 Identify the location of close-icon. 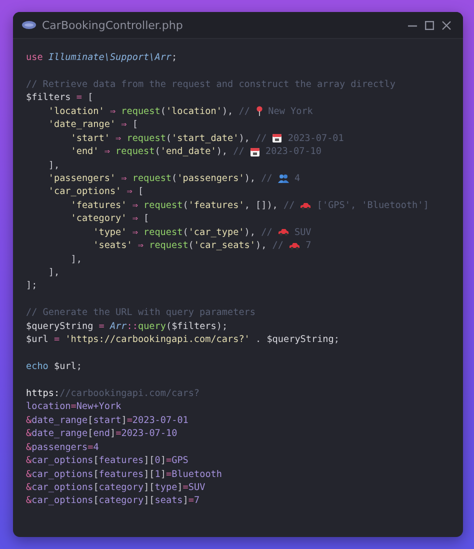
(446, 25).